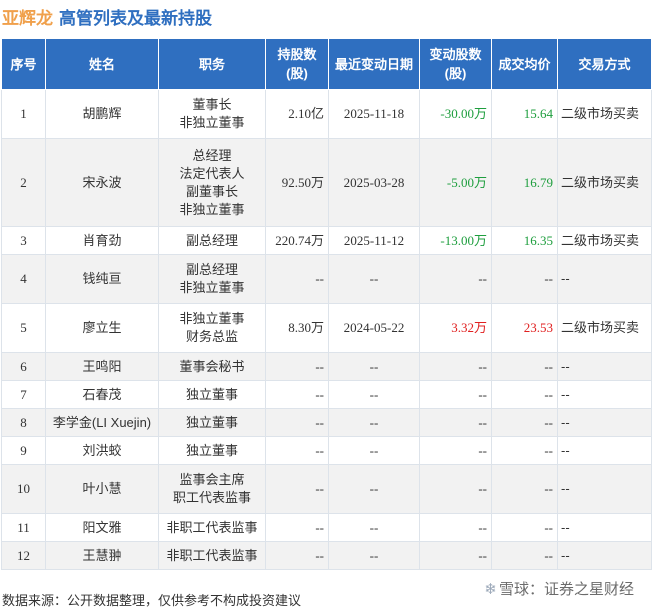 The image size is (652, 609). Describe the element at coordinates (23, 240) in the screenshot. I see `row-index-cell-text: 3` at that location.